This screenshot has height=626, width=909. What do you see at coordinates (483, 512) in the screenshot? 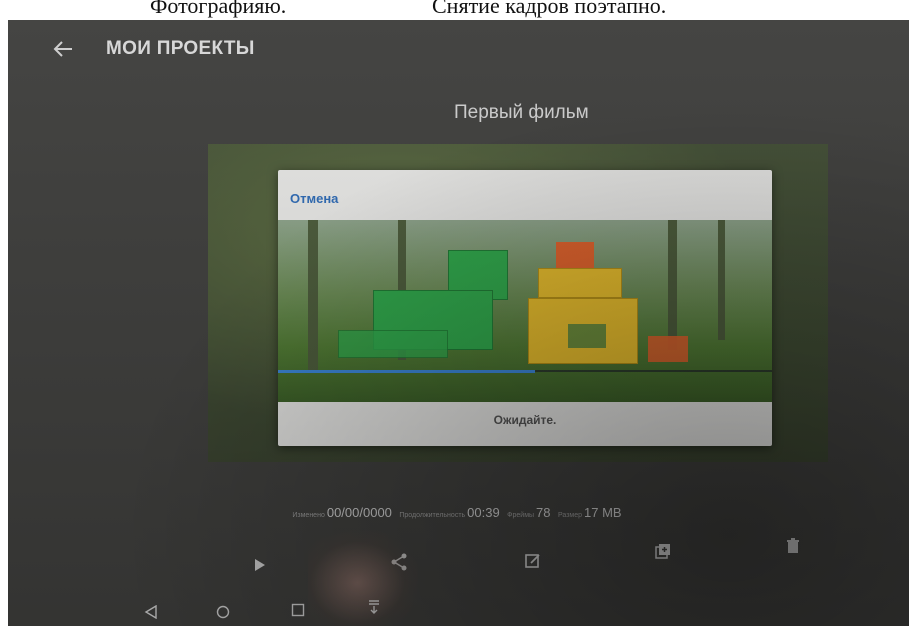
I see `duration-value: 00:39` at bounding box center [483, 512].